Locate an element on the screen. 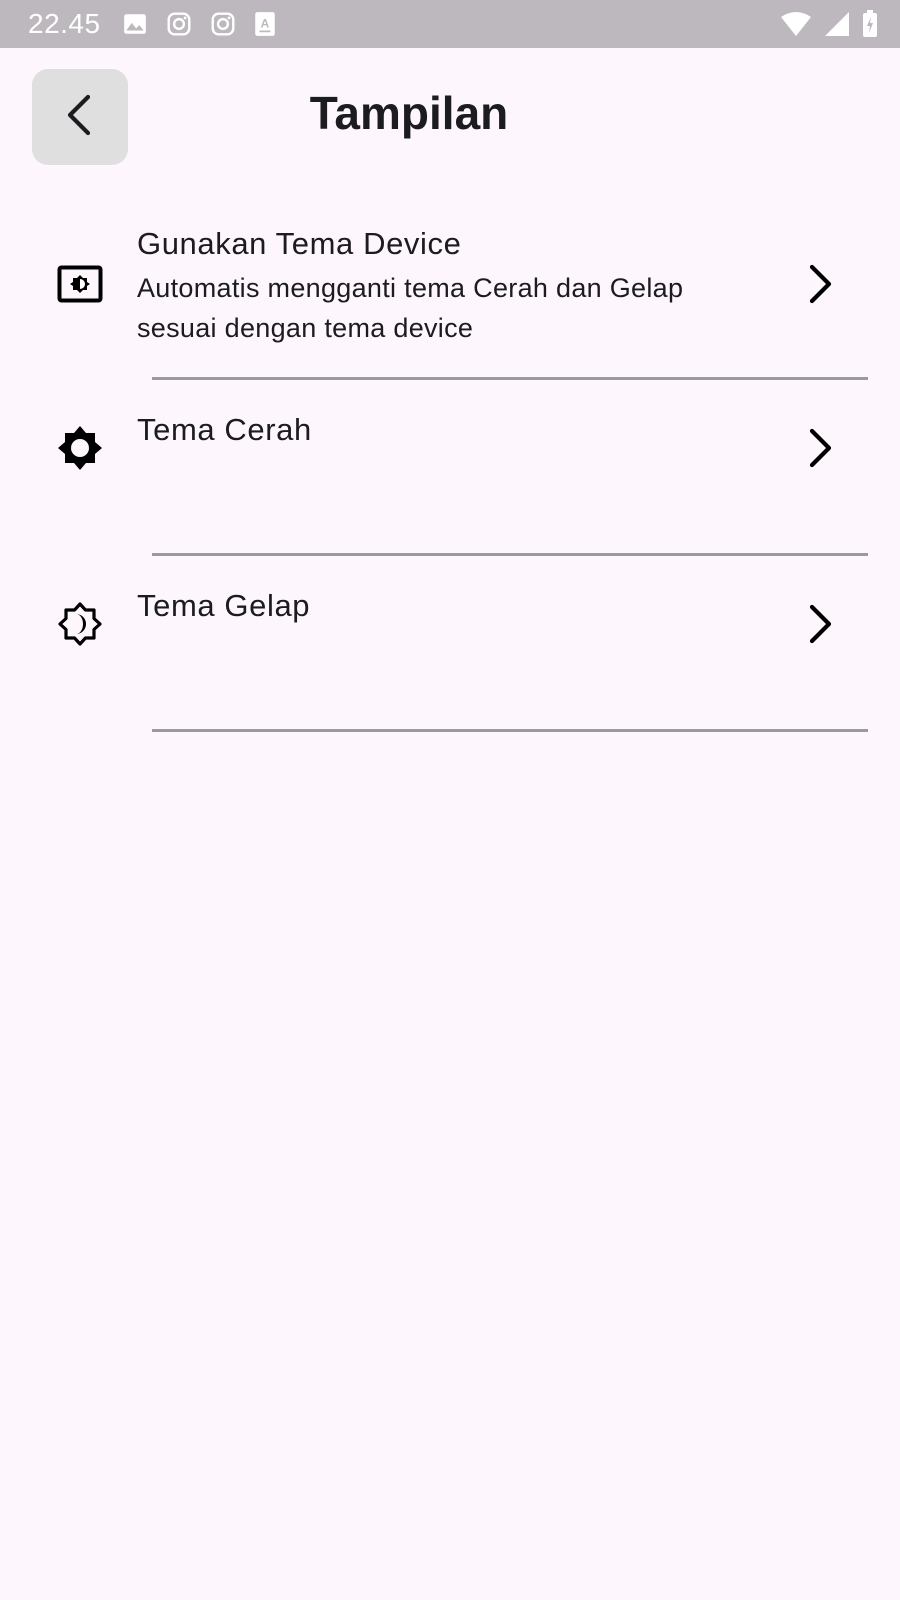  list-item-text: Tema Cerah is located at coordinates (437, 430).